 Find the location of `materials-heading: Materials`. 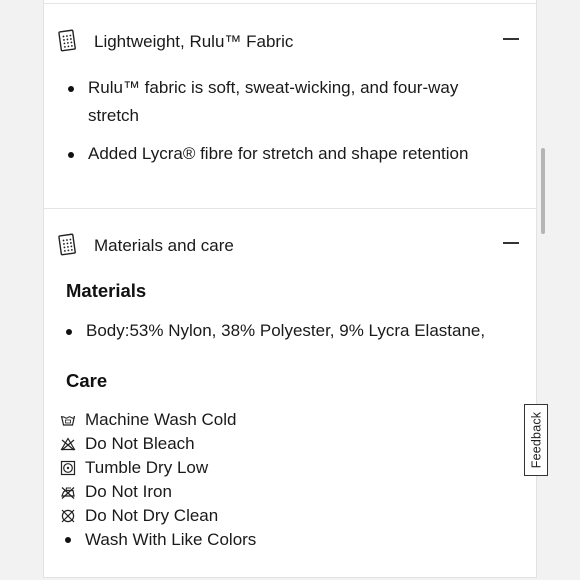

materials-heading: Materials is located at coordinates (106, 290).